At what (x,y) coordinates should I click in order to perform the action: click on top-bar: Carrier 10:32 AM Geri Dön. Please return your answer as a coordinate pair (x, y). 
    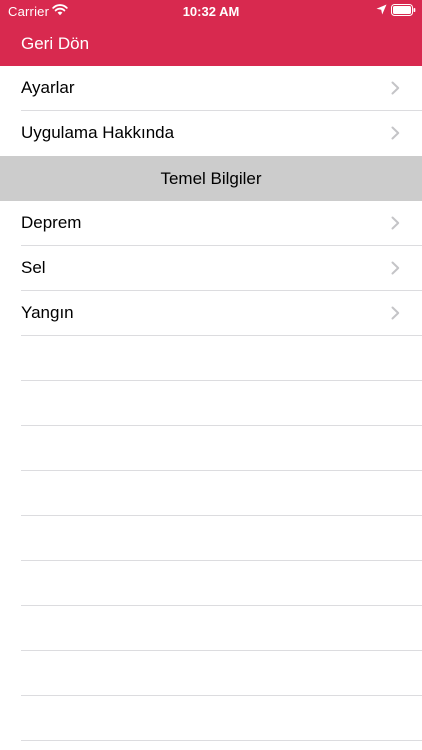
    Looking at the image, I should click on (211, 33).